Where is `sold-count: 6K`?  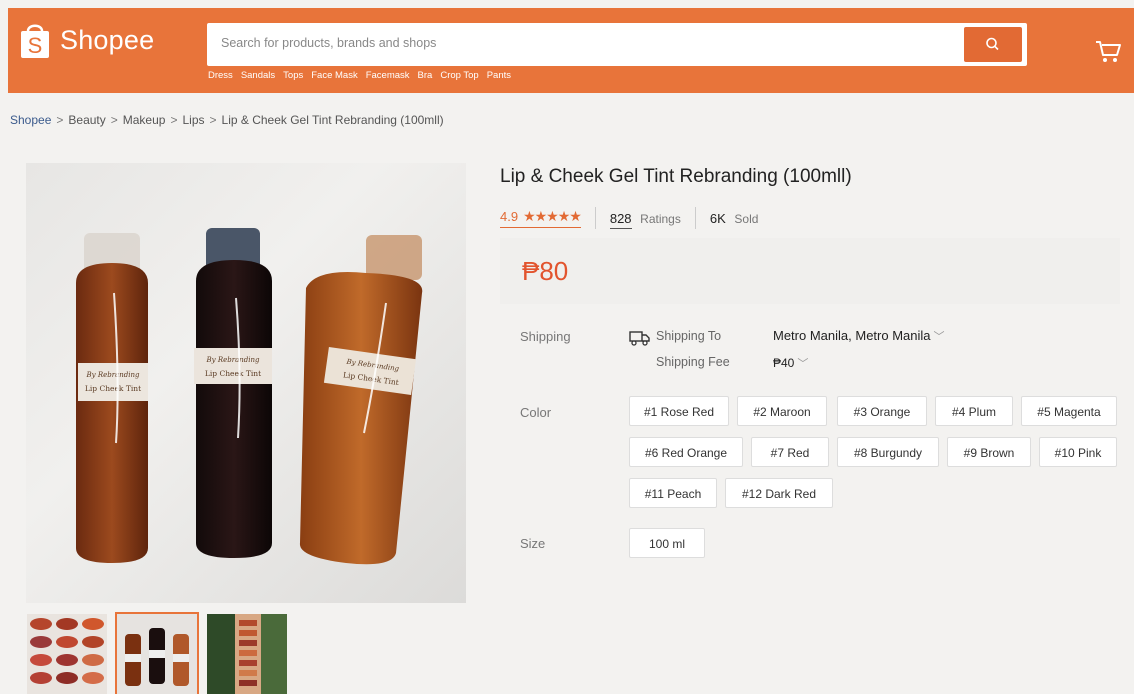
sold-count: 6K is located at coordinates (717, 218).